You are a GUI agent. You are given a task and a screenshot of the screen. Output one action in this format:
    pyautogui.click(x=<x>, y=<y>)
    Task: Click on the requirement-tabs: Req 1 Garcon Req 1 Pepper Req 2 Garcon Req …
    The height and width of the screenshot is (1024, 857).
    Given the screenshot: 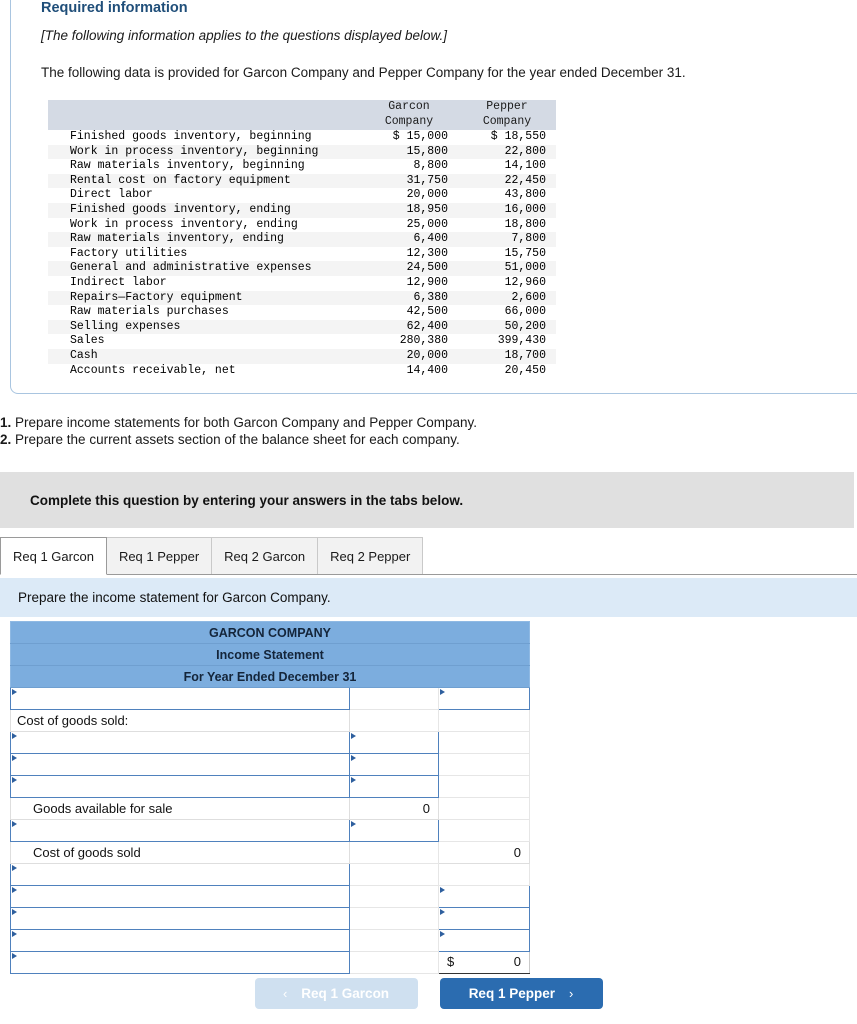 What is the action you would take?
    pyautogui.click(x=428, y=556)
    